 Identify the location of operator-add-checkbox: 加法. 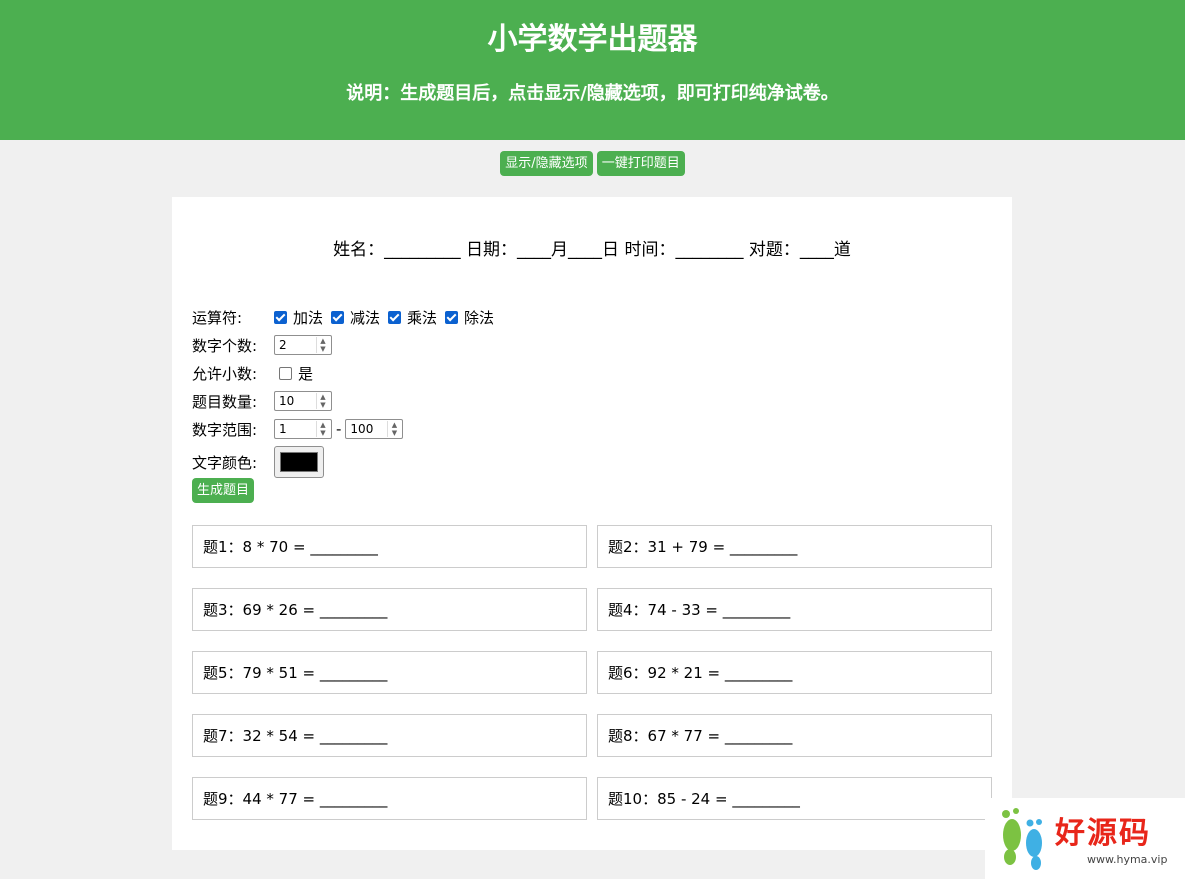
(298, 317).